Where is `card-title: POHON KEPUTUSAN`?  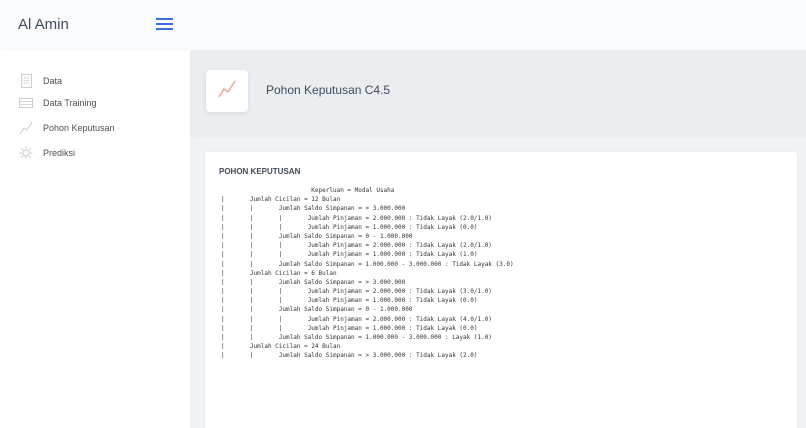 card-title: POHON KEPUTUSAN is located at coordinates (260, 171).